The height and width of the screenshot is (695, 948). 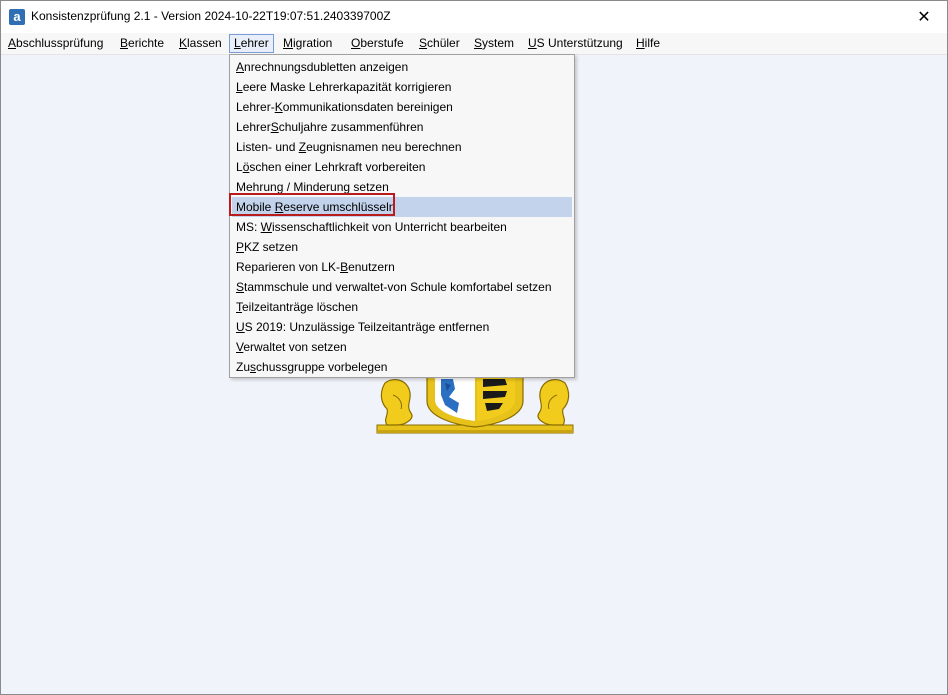 I want to click on menuitem-teilzeitantraege-loeschen: Teilzeitanträge löschen, so click(x=402, y=307).